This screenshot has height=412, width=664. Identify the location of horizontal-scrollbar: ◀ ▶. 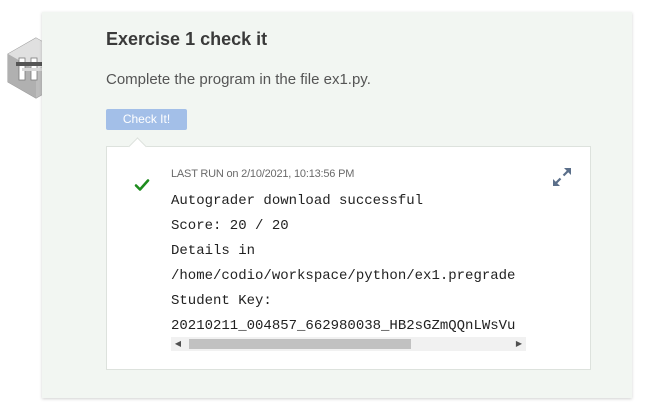
(348, 344).